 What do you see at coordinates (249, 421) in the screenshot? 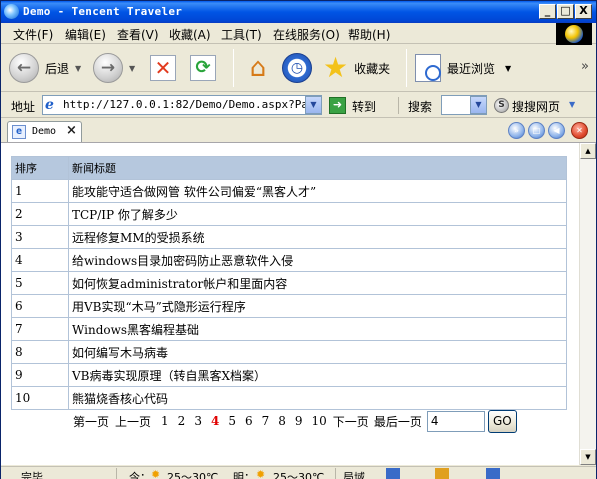
I see `pager-page-link: 6` at bounding box center [249, 421].